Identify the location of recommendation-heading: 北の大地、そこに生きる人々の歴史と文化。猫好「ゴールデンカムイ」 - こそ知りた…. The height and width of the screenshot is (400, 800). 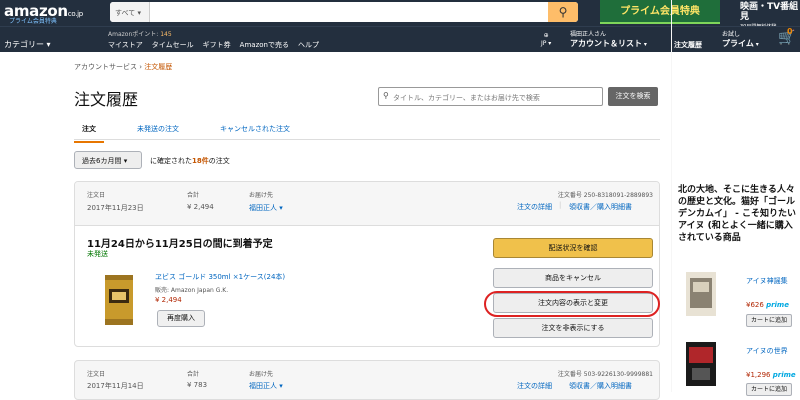
(737, 214).